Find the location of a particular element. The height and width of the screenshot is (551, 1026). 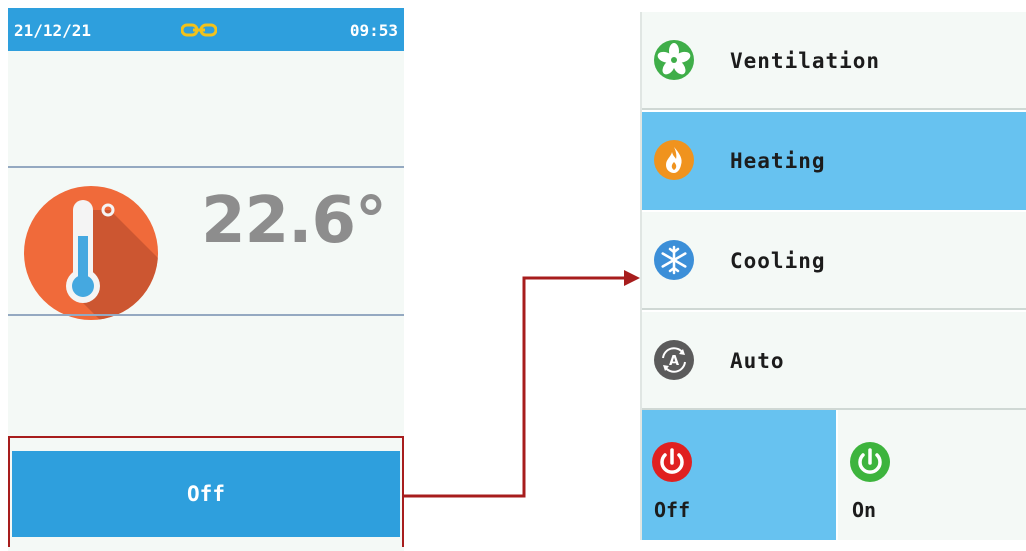

menu-item-cooling: Cooling is located at coordinates (833, 261).